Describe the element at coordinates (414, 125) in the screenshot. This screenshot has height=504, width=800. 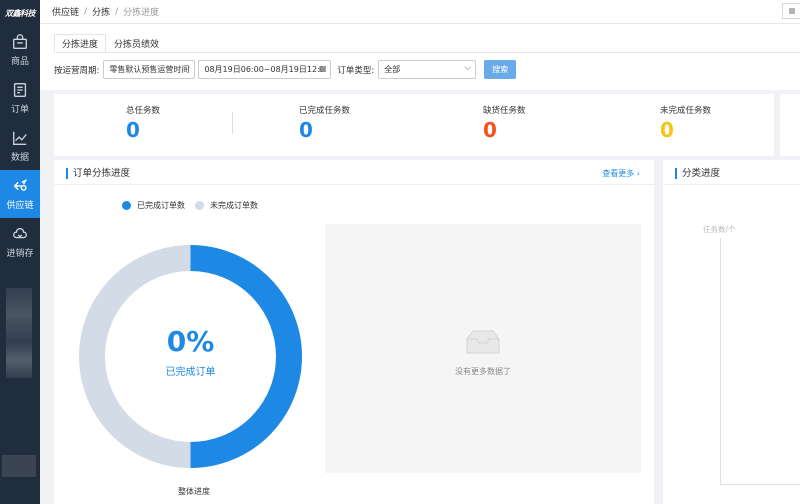
I see `stats-card: 总任务数 0 已完成任务数 0 缺货任务数 0 未完成任务数 0` at that location.